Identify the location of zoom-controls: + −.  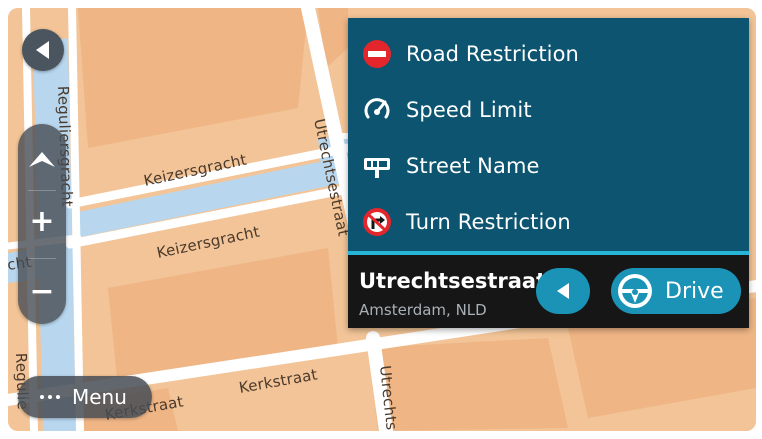
(42, 224).